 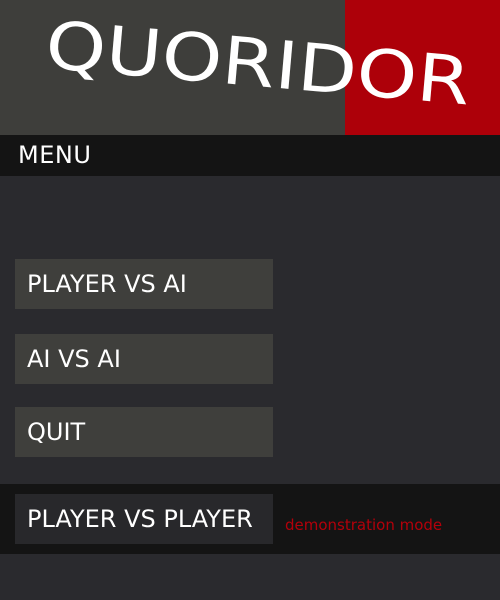 What do you see at coordinates (144, 432) in the screenshot?
I see `quit-button: QUIT` at bounding box center [144, 432].